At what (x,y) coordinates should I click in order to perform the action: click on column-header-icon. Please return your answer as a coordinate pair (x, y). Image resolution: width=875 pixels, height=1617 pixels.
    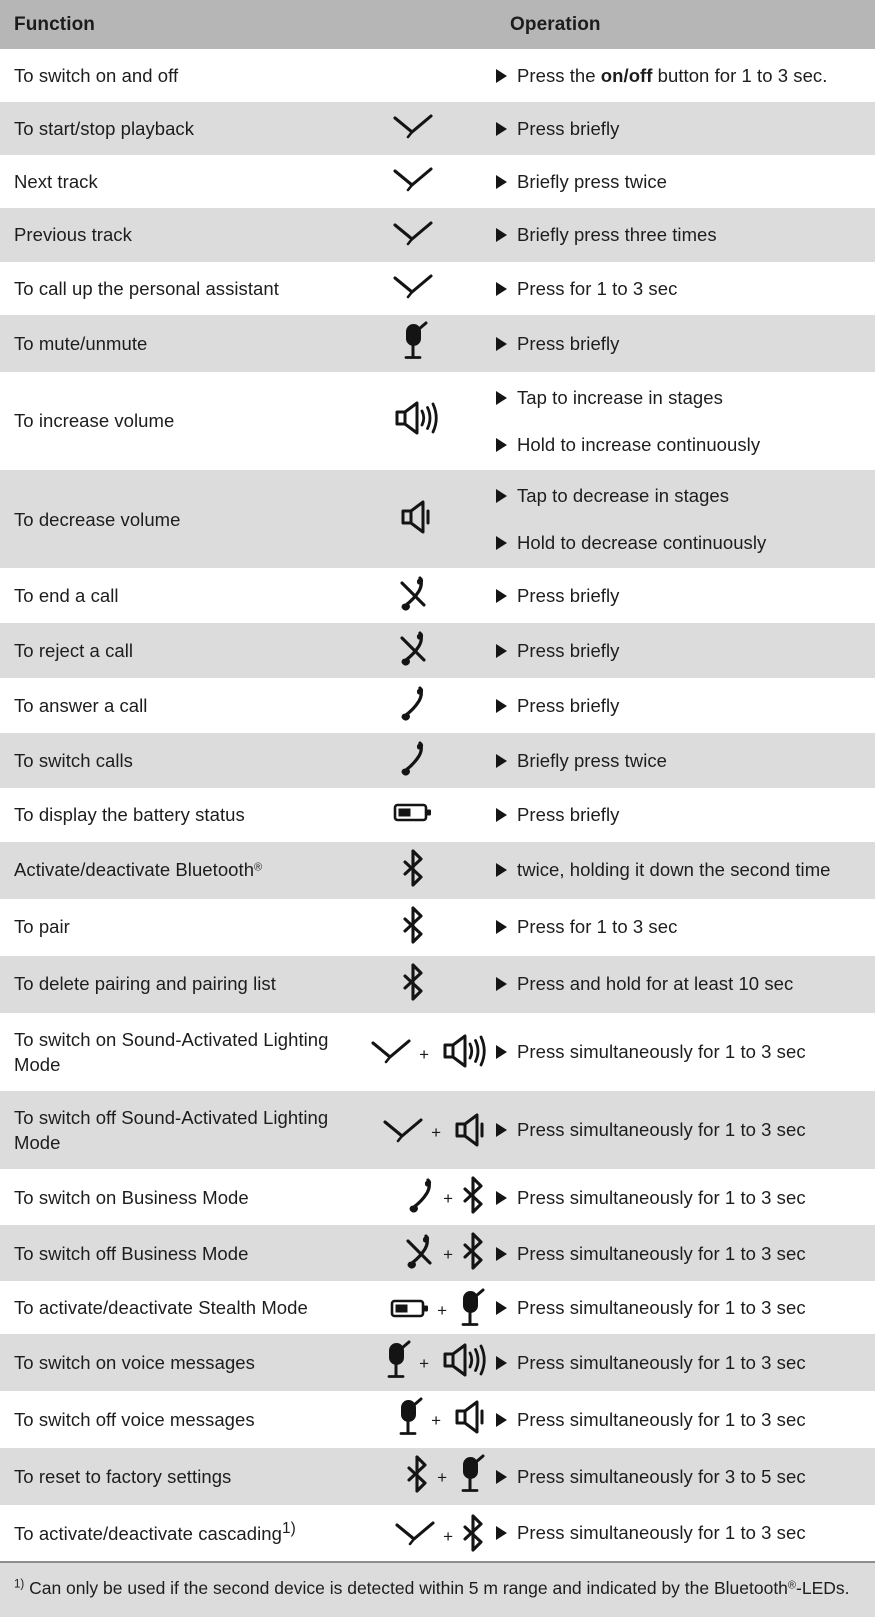
    Looking at the image, I should click on (422, 24).